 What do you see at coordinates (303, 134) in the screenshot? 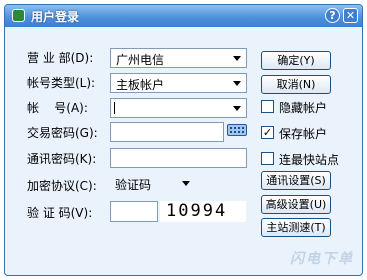
I see `save-account-label: 保存帐户` at bounding box center [303, 134].